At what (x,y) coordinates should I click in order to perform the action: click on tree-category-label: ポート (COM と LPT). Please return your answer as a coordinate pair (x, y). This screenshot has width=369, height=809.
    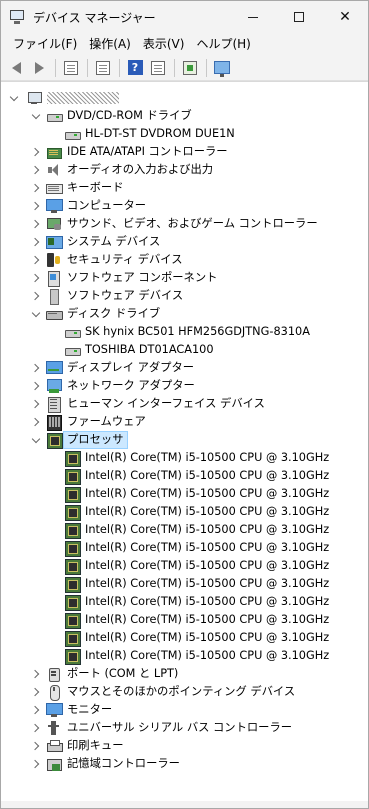
    Looking at the image, I should click on (123, 673).